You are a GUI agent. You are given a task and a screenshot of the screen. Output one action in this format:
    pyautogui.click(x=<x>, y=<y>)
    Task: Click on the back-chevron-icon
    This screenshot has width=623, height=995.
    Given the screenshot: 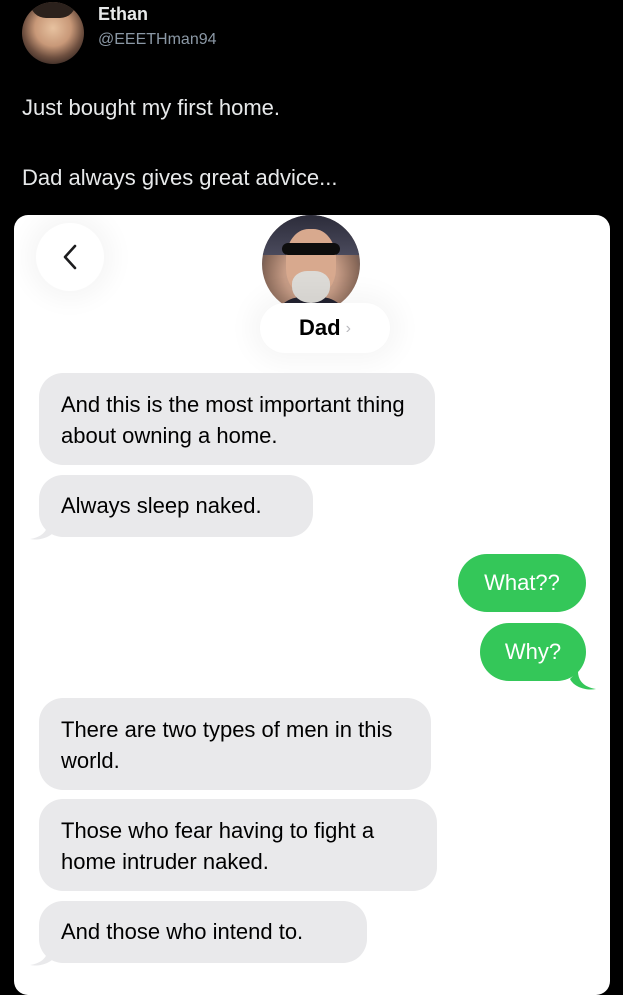 What is the action you would take?
    pyautogui.click(x=70, y=257)
    